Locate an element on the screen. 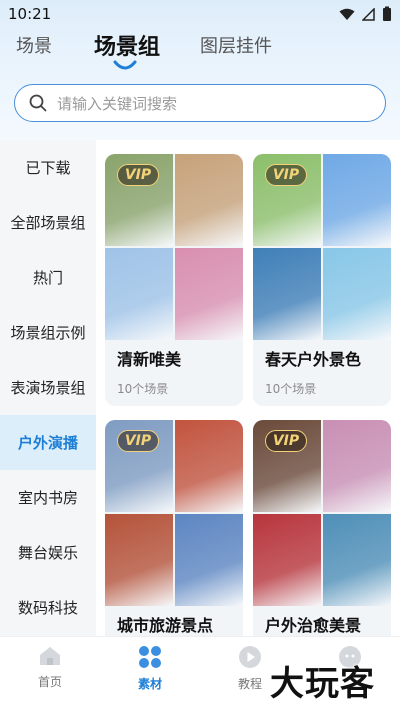  sidebar-item-stage: 舞台娱乐 is located at coordinates (48, 552).